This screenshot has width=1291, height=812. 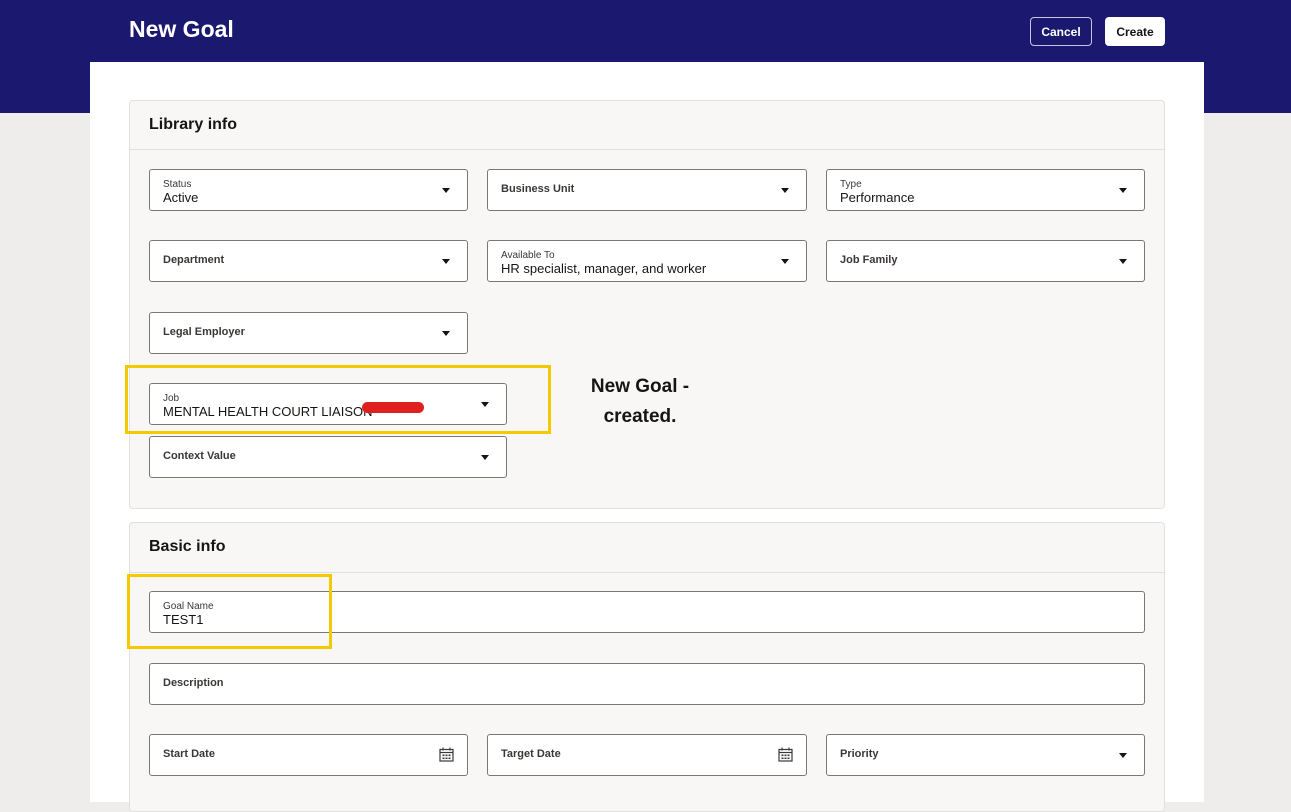 What do you see at coordinates (181, 29) in the screenshot?
I see `page-title: New Goal` at bounding box center [181, 29].